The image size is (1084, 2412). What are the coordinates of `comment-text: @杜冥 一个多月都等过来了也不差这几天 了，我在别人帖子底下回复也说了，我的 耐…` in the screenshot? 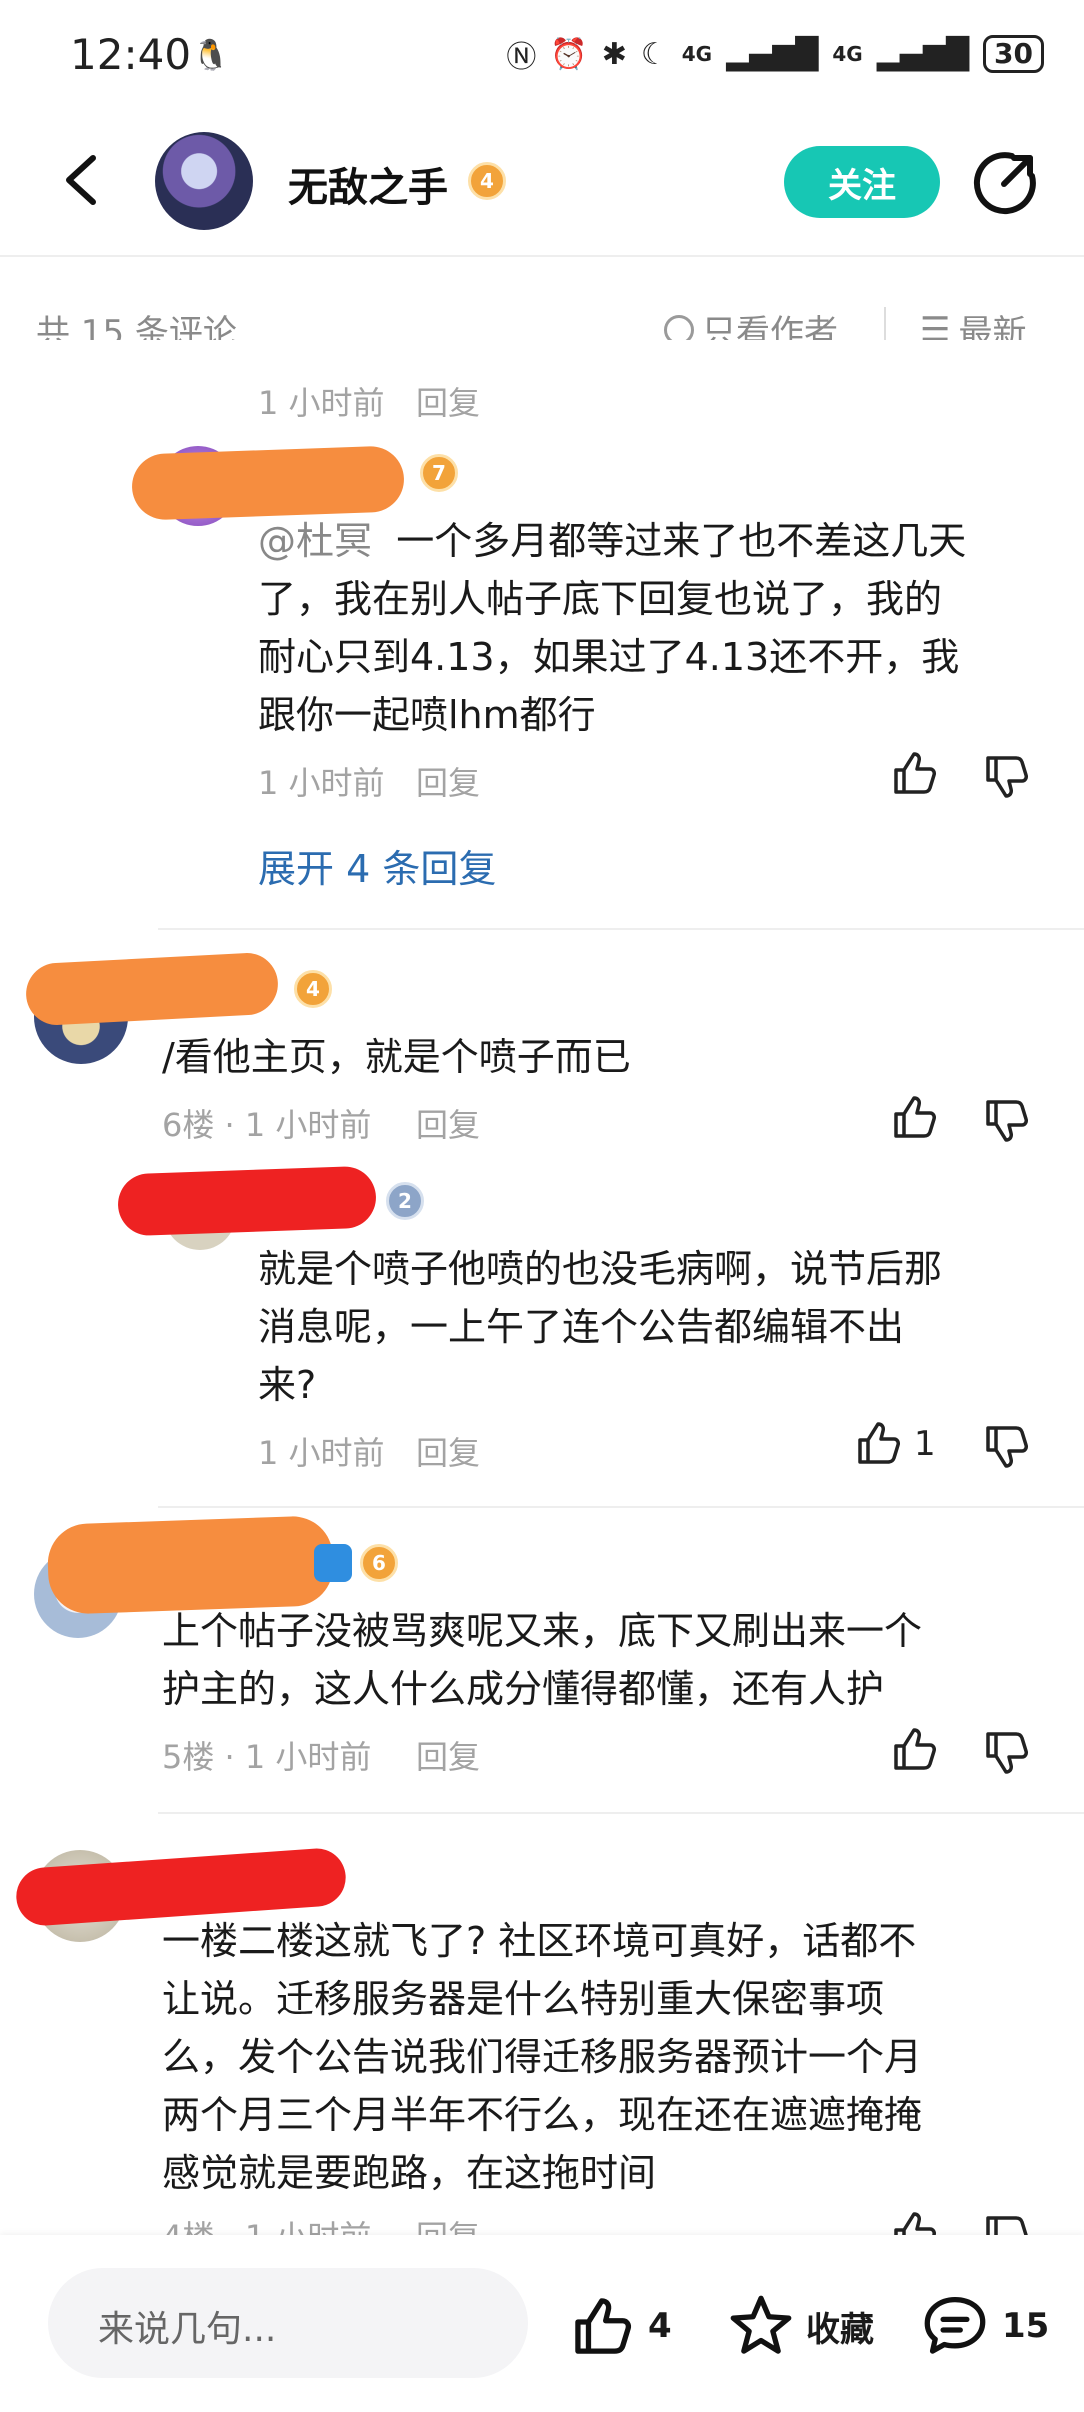 It's located at (612, 628).